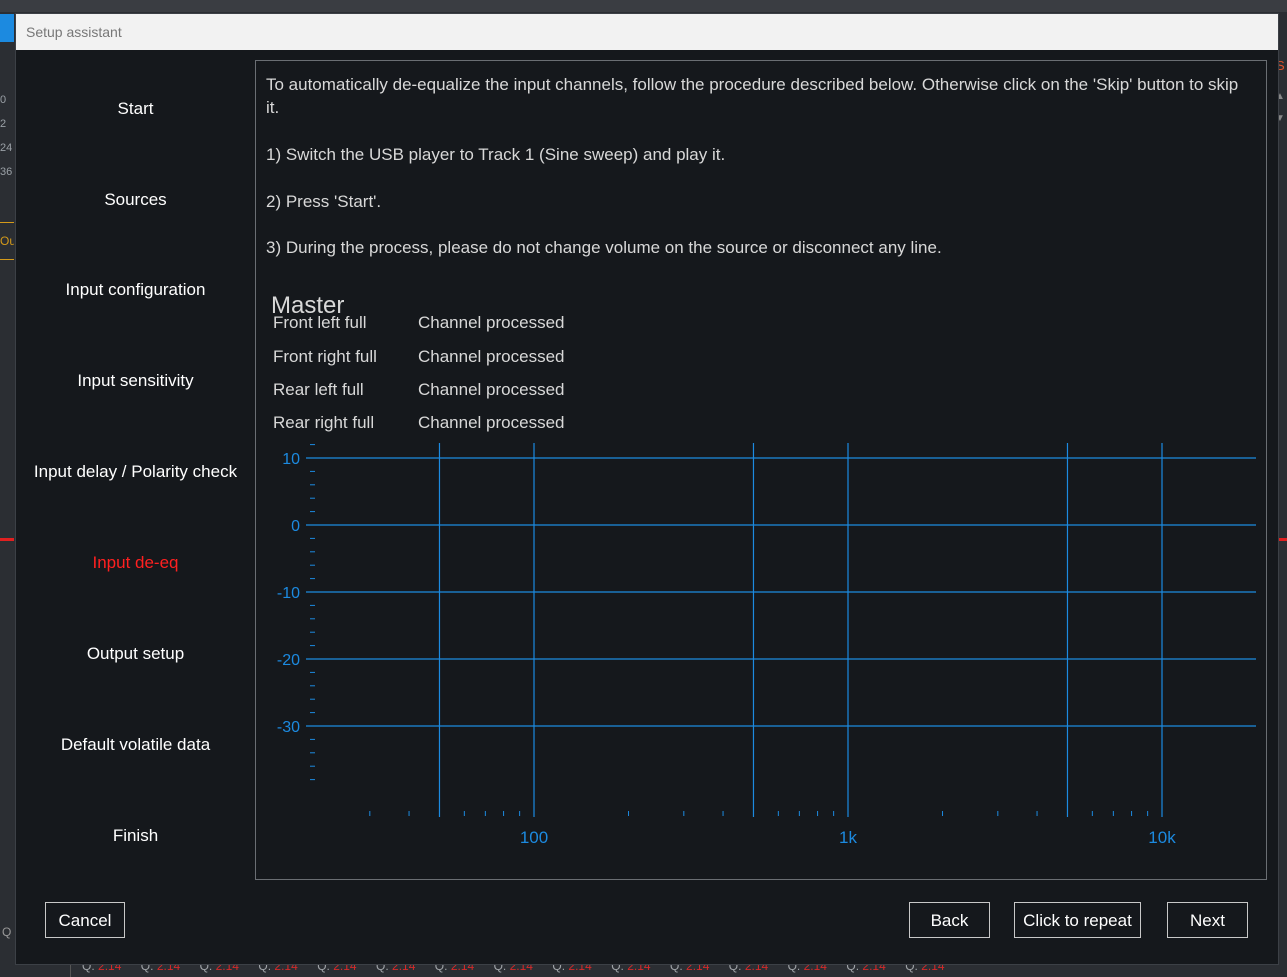  Describe the element at coordinates (74, 32) in the screenshot. I see `dialog-title: Setup assistant` at that location.